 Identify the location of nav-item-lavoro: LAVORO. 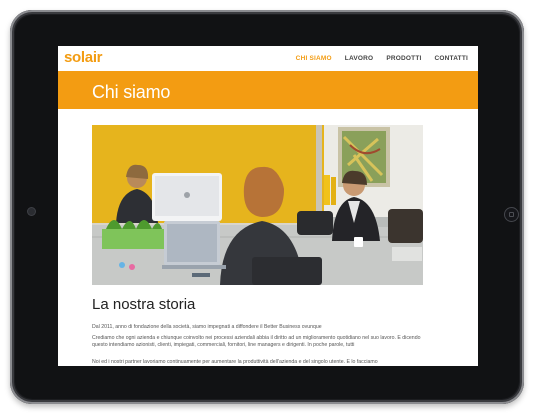
(359, 58).